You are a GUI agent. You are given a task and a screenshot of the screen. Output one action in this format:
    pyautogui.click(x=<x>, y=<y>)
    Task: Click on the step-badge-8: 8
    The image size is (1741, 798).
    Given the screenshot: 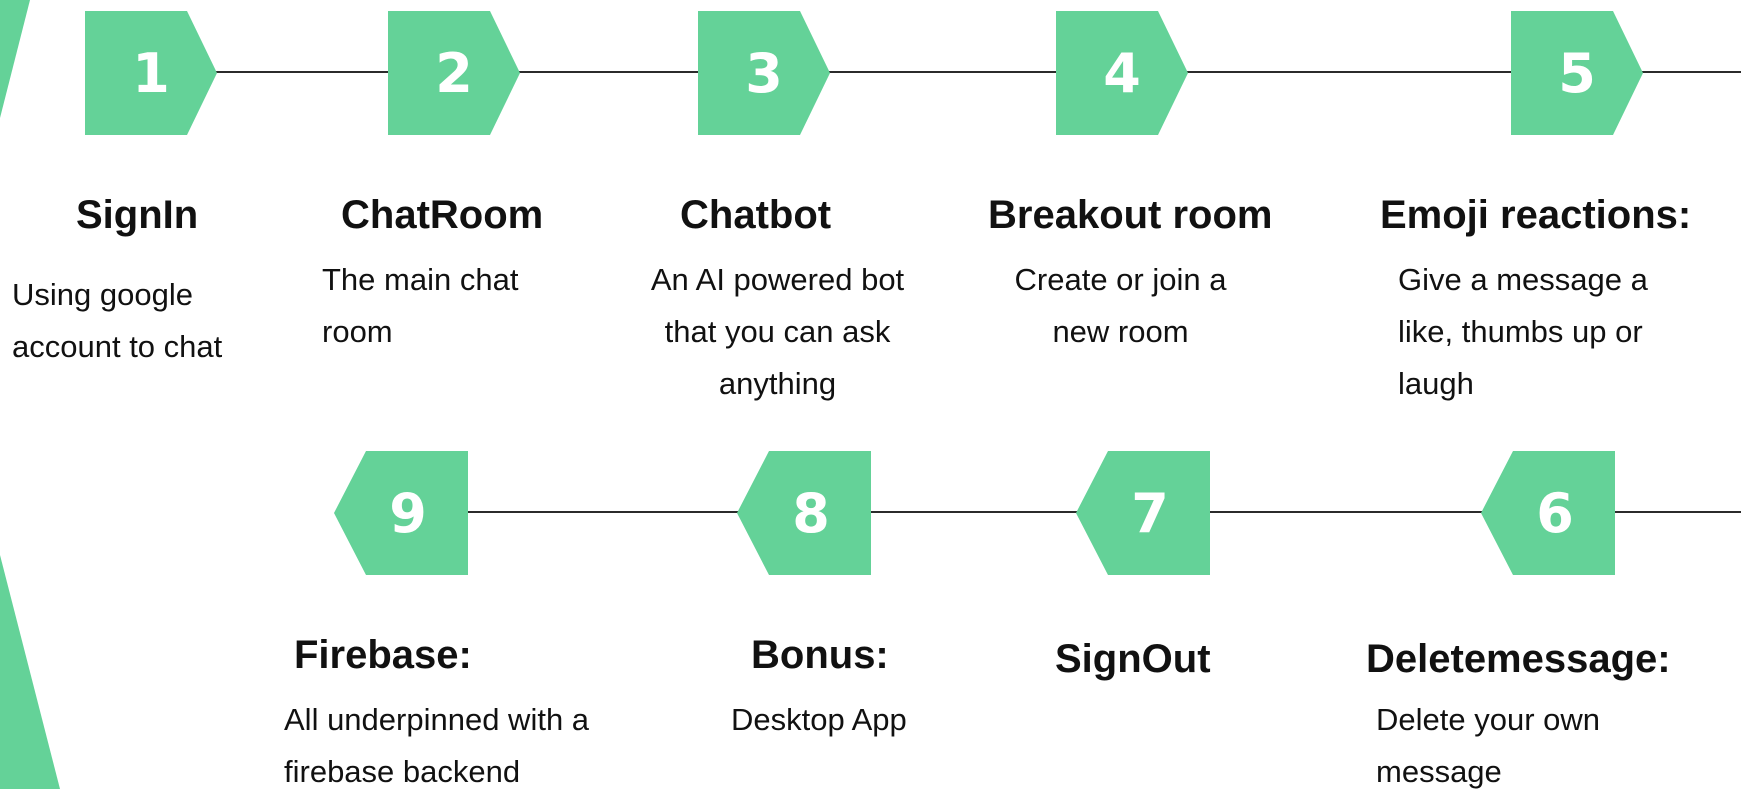 What is the action you would take?
    pyautogui.click(x=804, y=513)
    